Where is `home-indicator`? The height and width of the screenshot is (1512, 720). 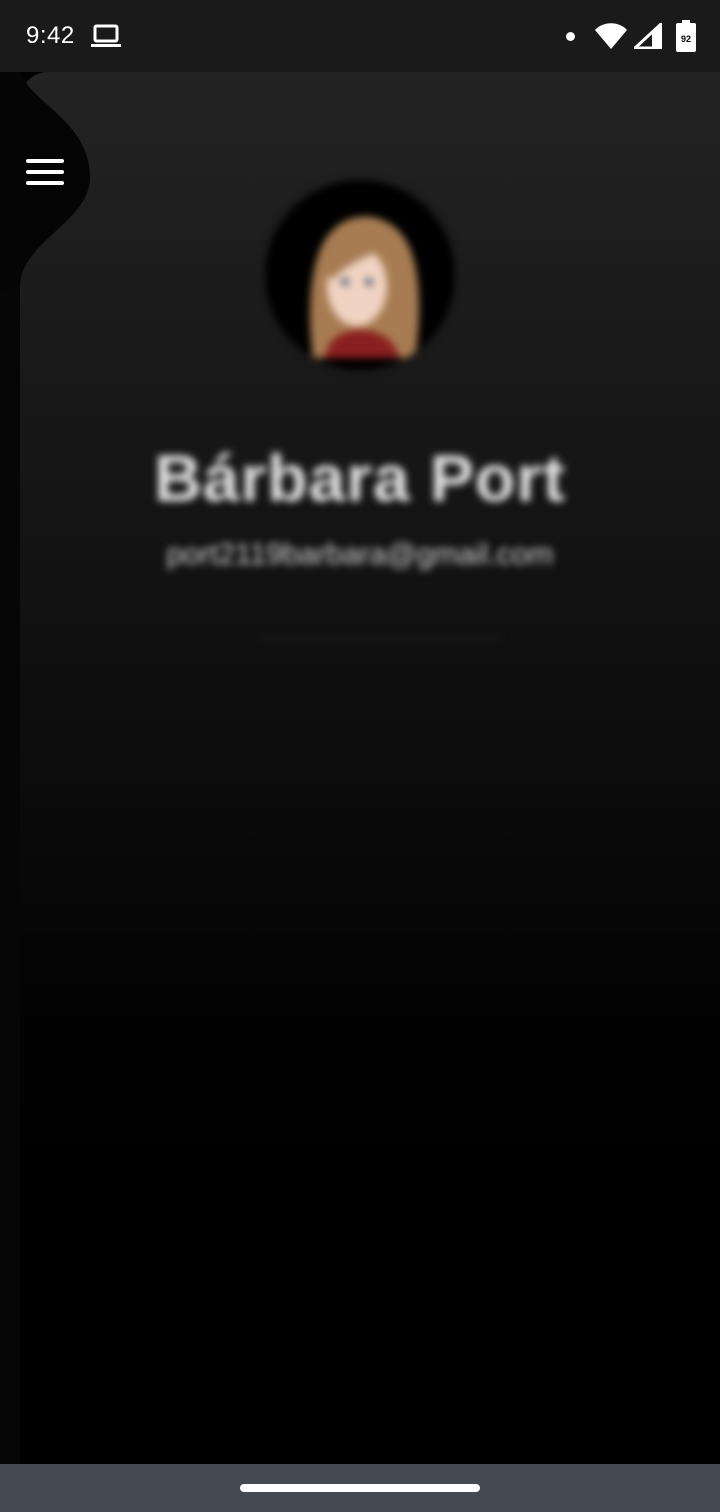
home-indicator is located at coordinates (360, 1488).